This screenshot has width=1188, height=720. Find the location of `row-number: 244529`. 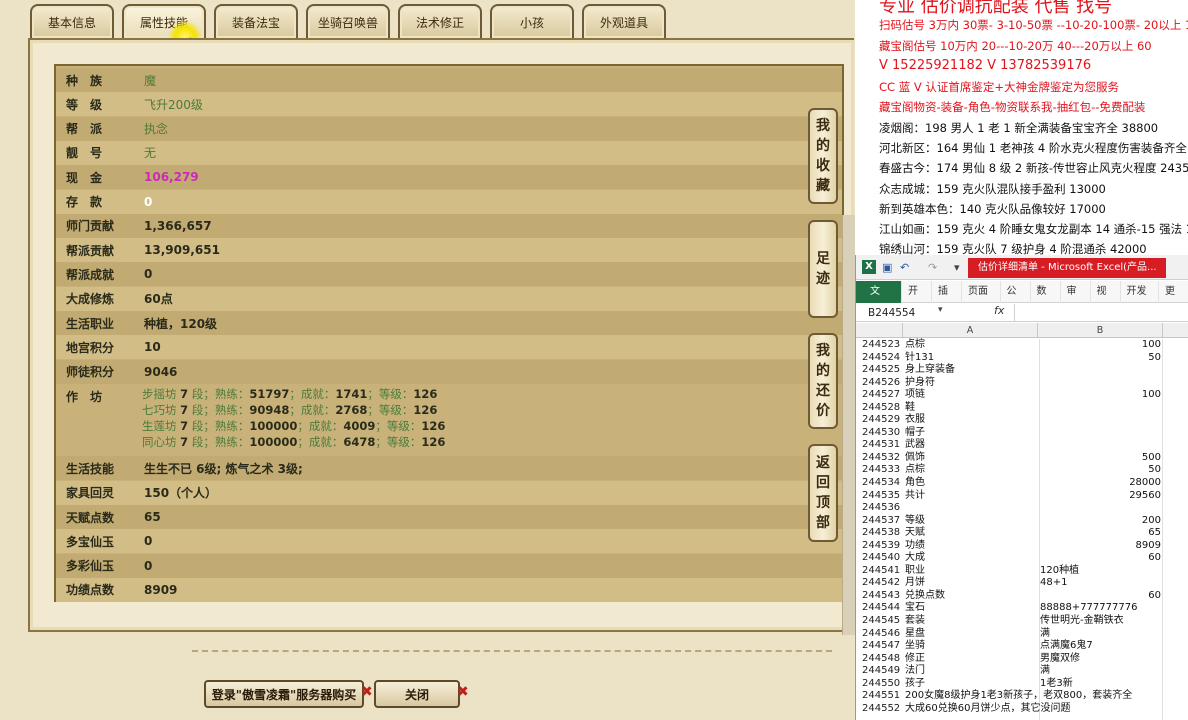

row-number: 244529 is located at coordinates (883, 420).